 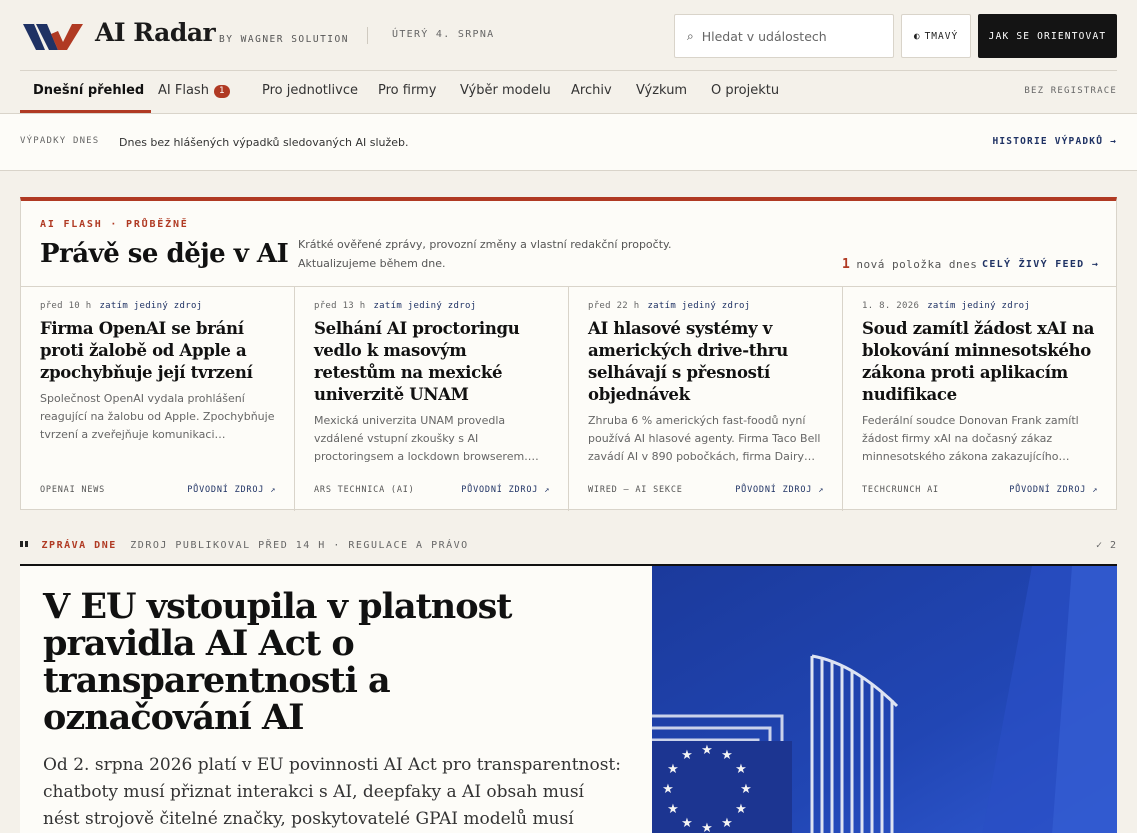 I want to click on new-count-number: 1, so click(x=846, y=264).